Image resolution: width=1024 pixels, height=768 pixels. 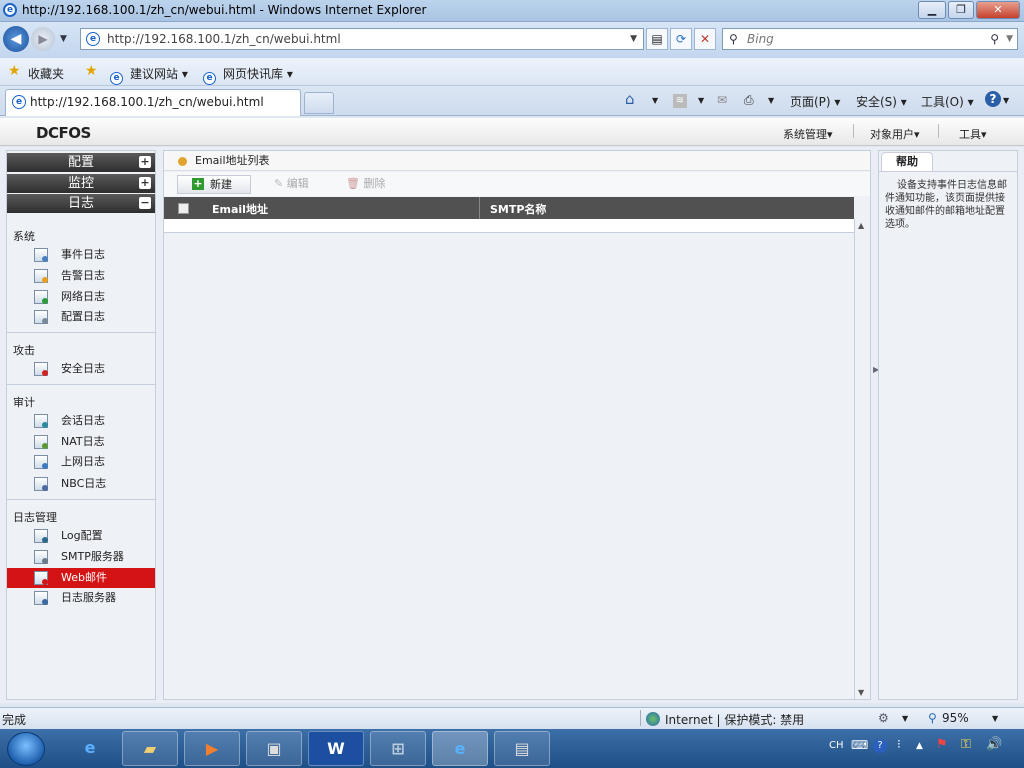 What do you see at coordinates (722, 100) in the screenshot?
I see `mail-icon: ✉` at bounding box center [722, 100].